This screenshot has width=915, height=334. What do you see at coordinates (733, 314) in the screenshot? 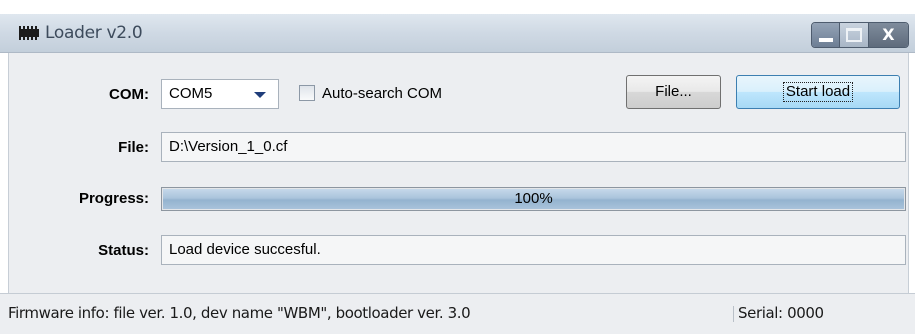
I see `status-separator` at bounding box center [733, 314].